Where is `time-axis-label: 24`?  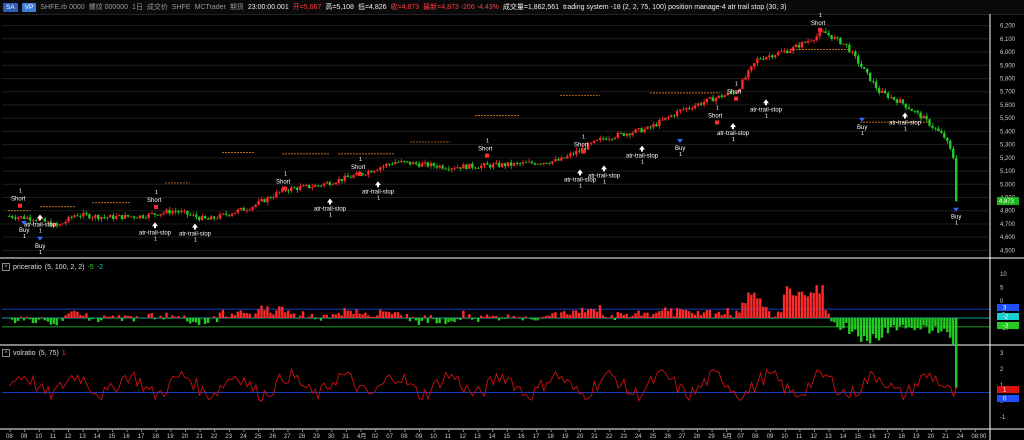
time-axis-label: 24 is located at coordinates (960, 437).